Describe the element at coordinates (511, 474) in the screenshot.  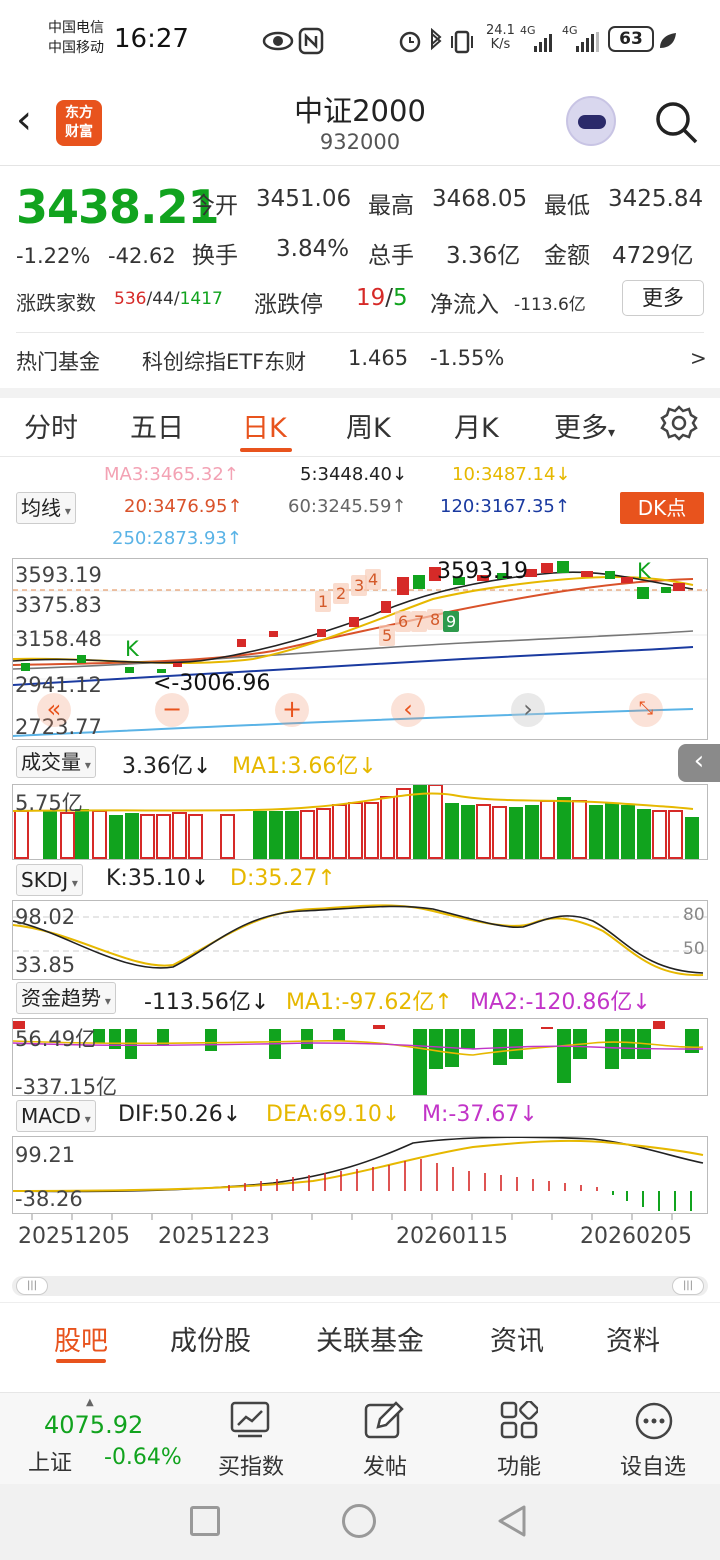
I see `ma10-label: 10:3487.14↓` at that location.